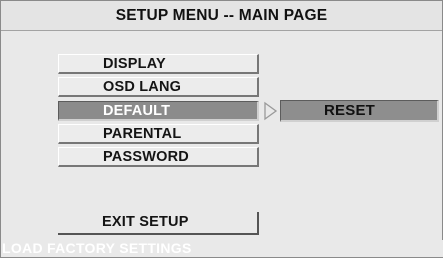 The image size is (443, 258). What do you see at coordinates (221, 16) in the screenshot?
I see `page-title: SETUP MENU -- MAIN PAGE` at bounding box center [221, 16].